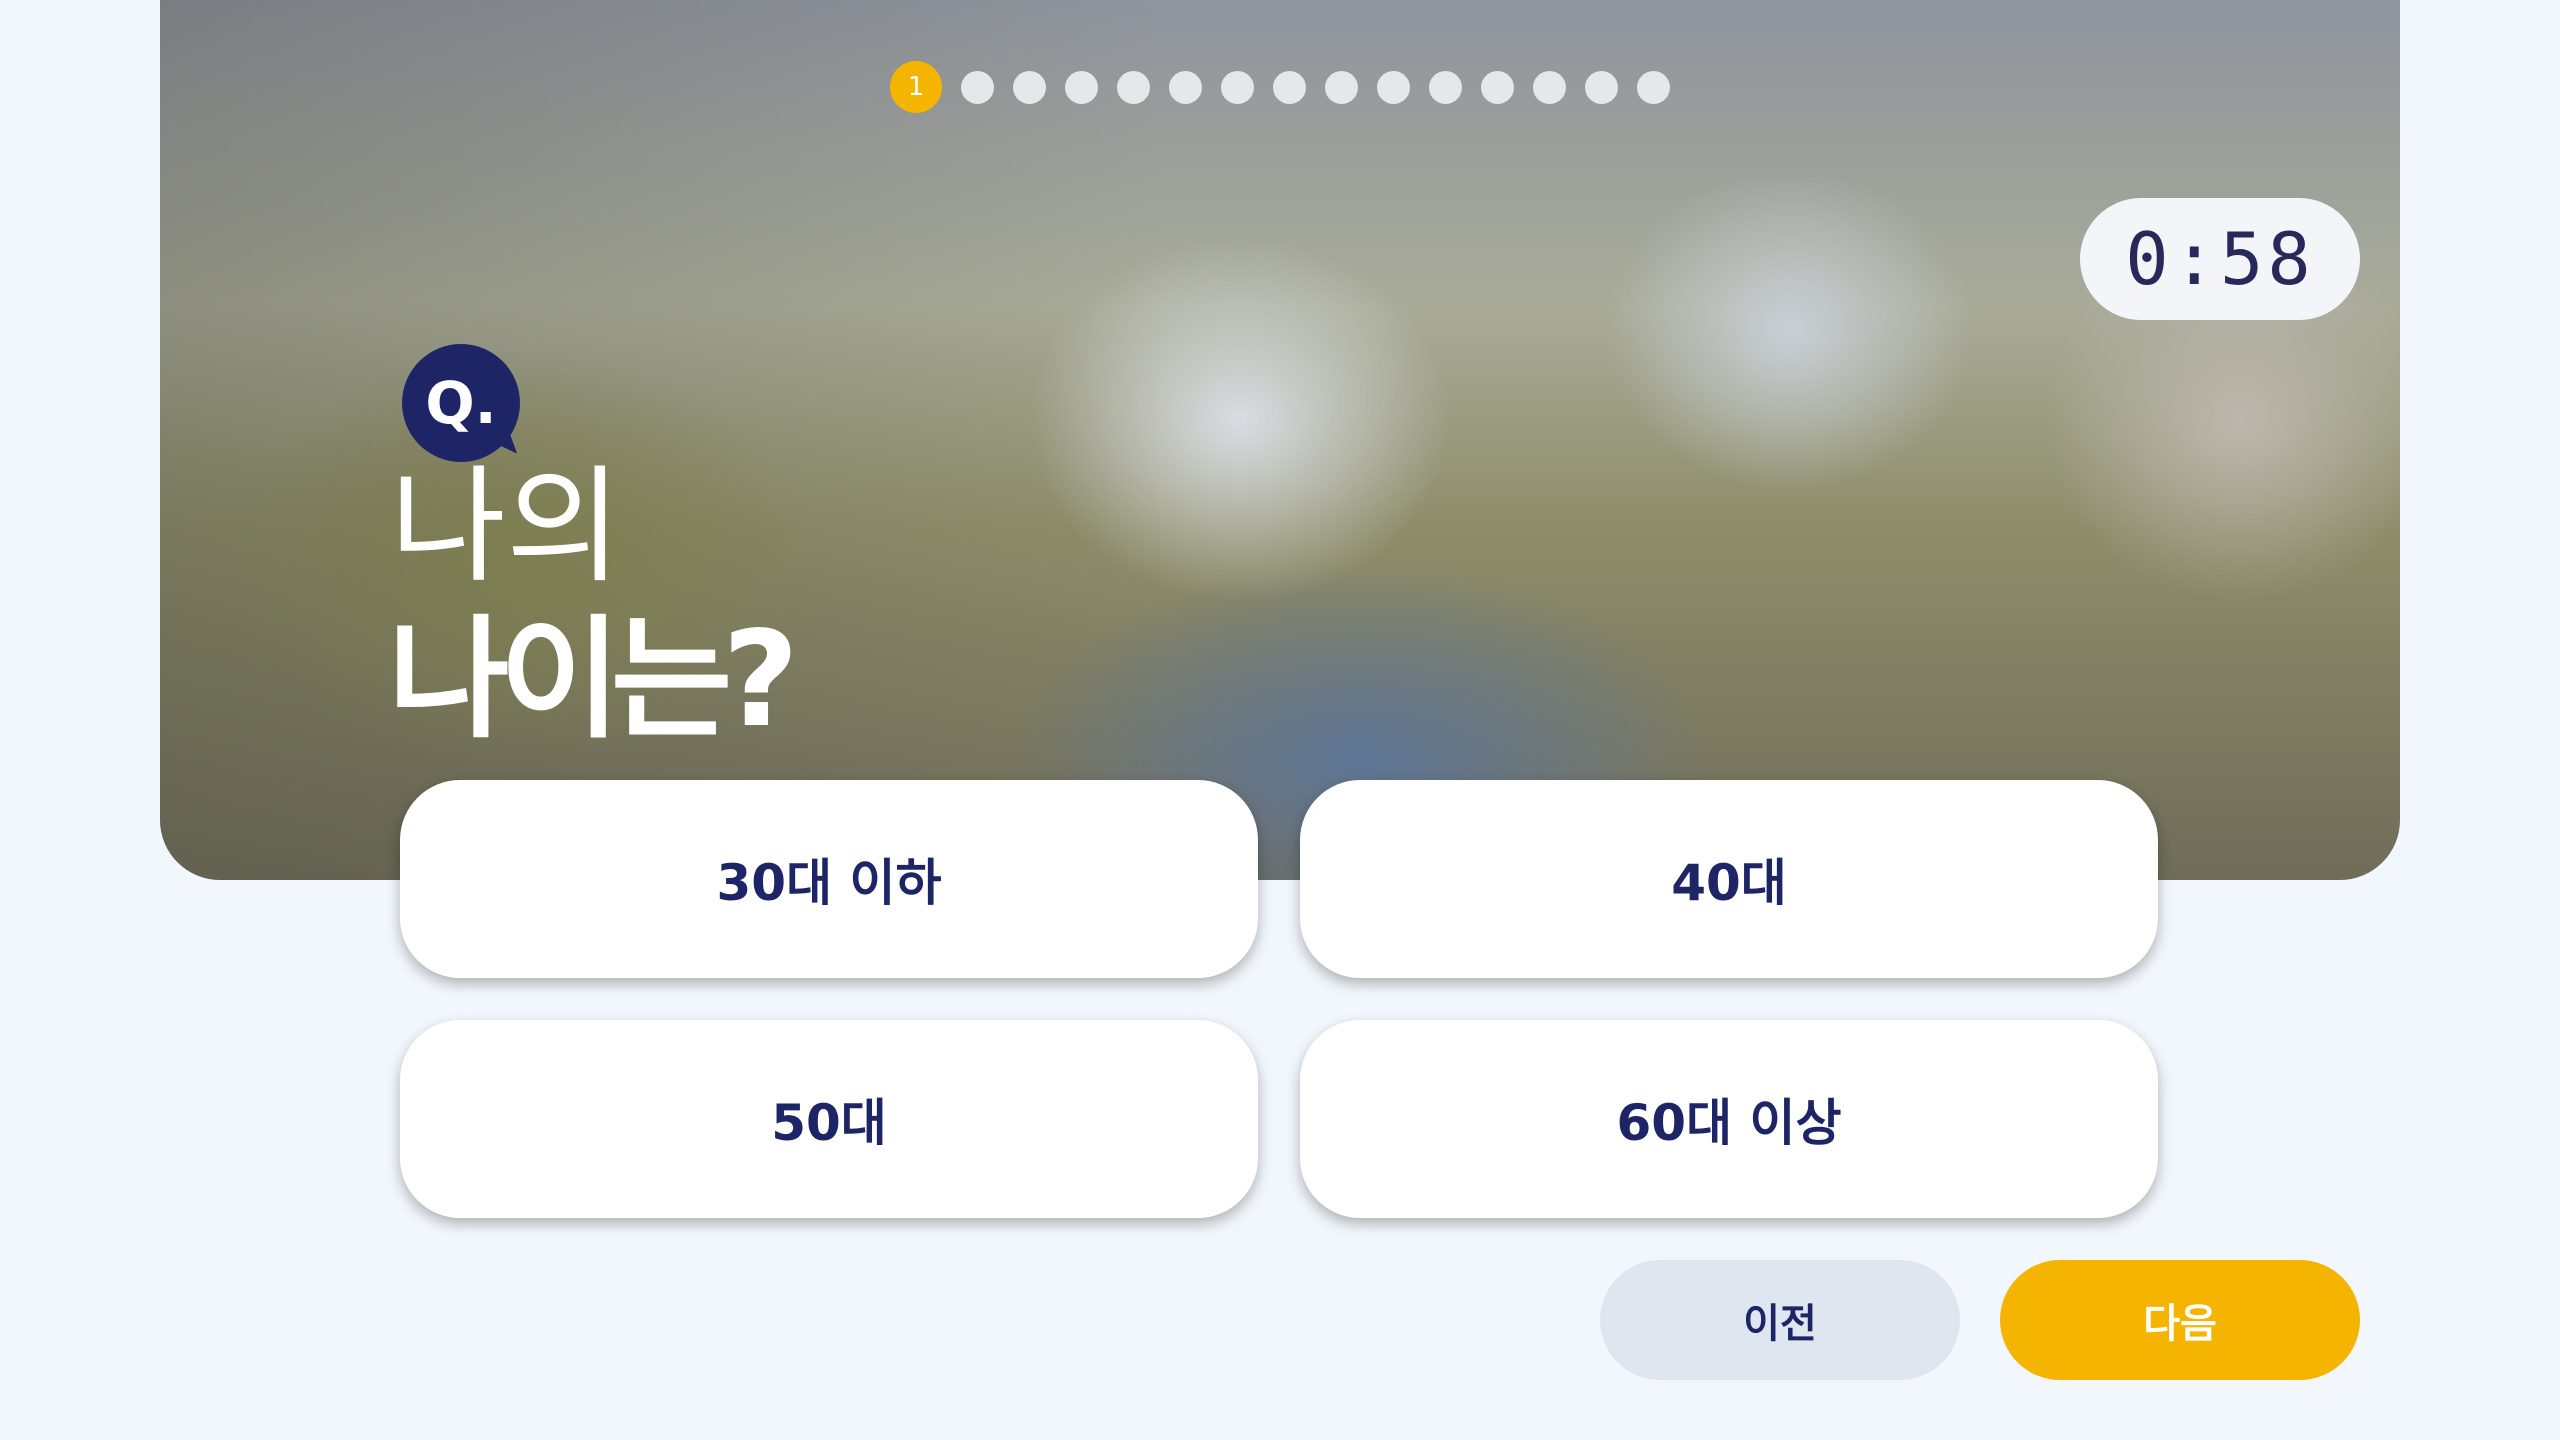 This screenshot has width=2560, height=1440. Describe the element at coordinates (2220, 259) in the screenshot. I see `countdown-timer: 0:58` at that location.